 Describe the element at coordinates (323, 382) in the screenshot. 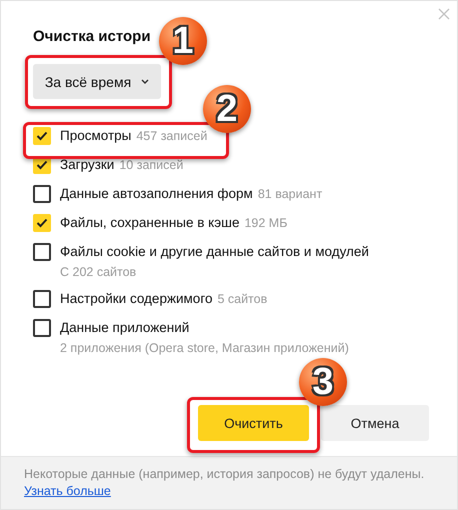

I see `step-number-badge: 3` at that location.